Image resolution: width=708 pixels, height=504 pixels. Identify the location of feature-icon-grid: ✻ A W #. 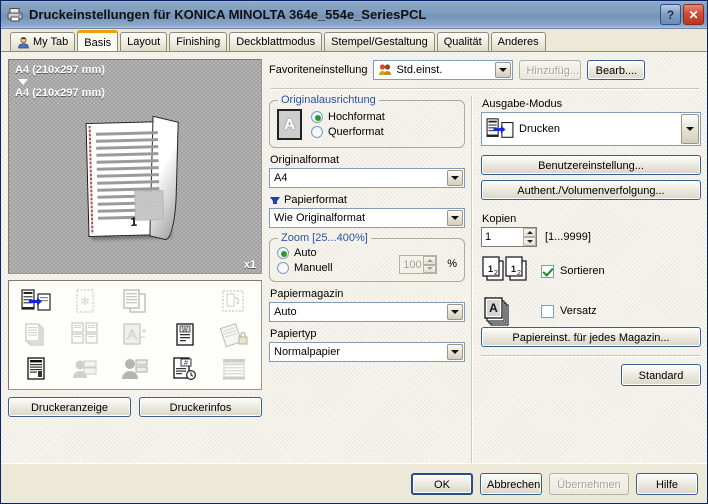
(135, 335).